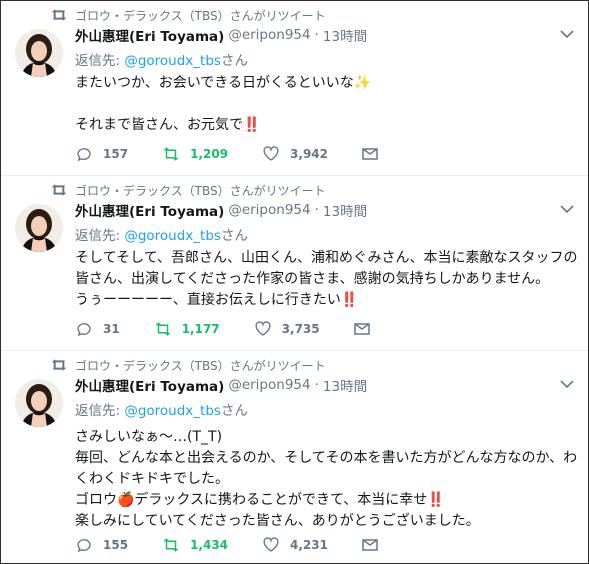  I want to click on tweet-text-line, so click(327, 104).